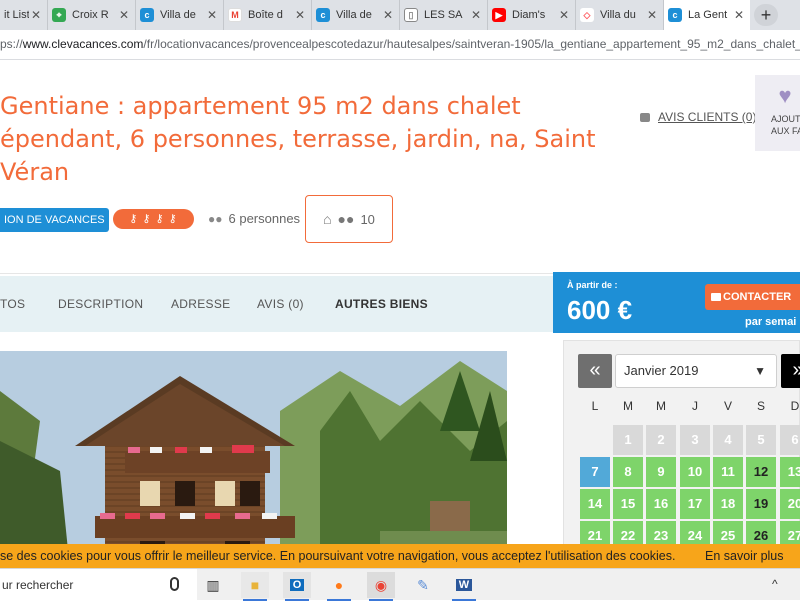 This screenshot has height=601, width=800. Describe the element at coordinates (12, 304) in the screenshot. I see `tab-photos: TOS` at that location.